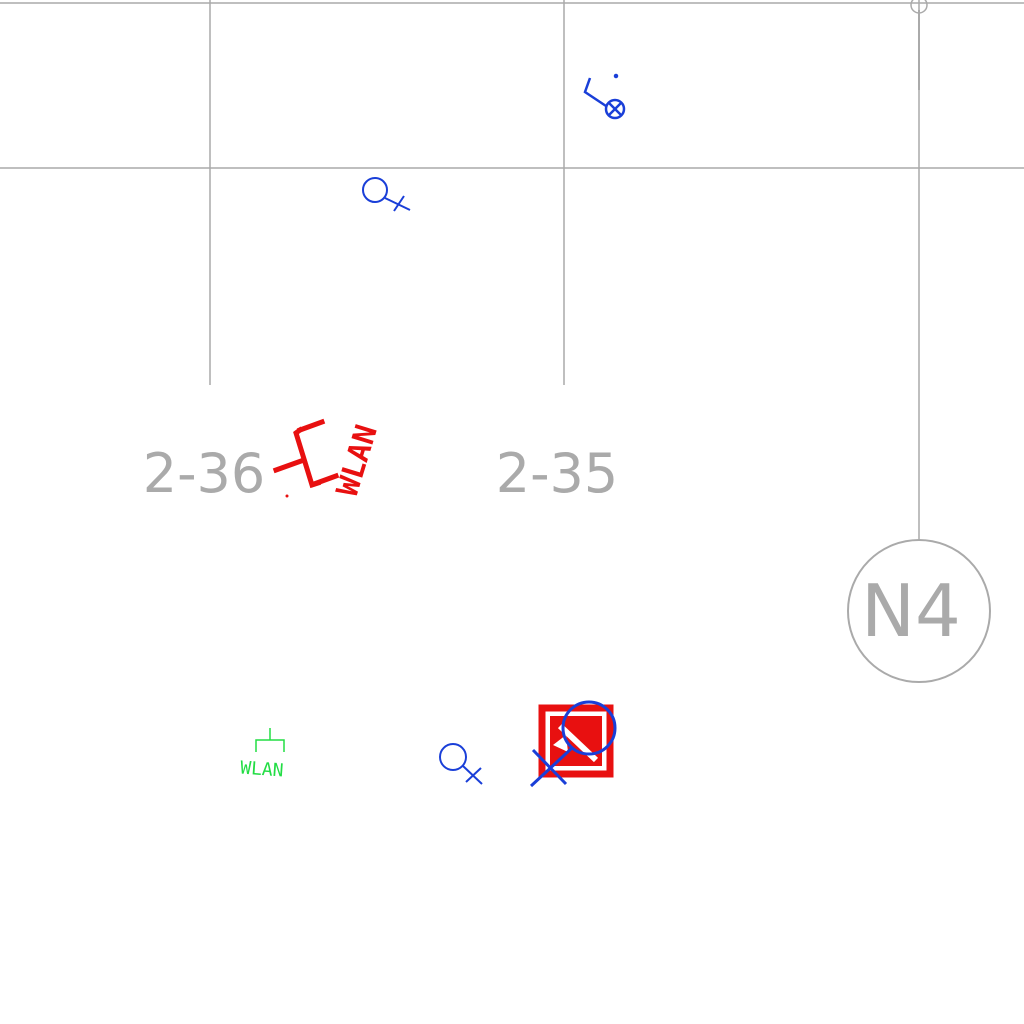  What do you see at coordinates (911, 611) in the screenshot?
I see `grid-marker-label: N4` at bounding box center [911, 611].